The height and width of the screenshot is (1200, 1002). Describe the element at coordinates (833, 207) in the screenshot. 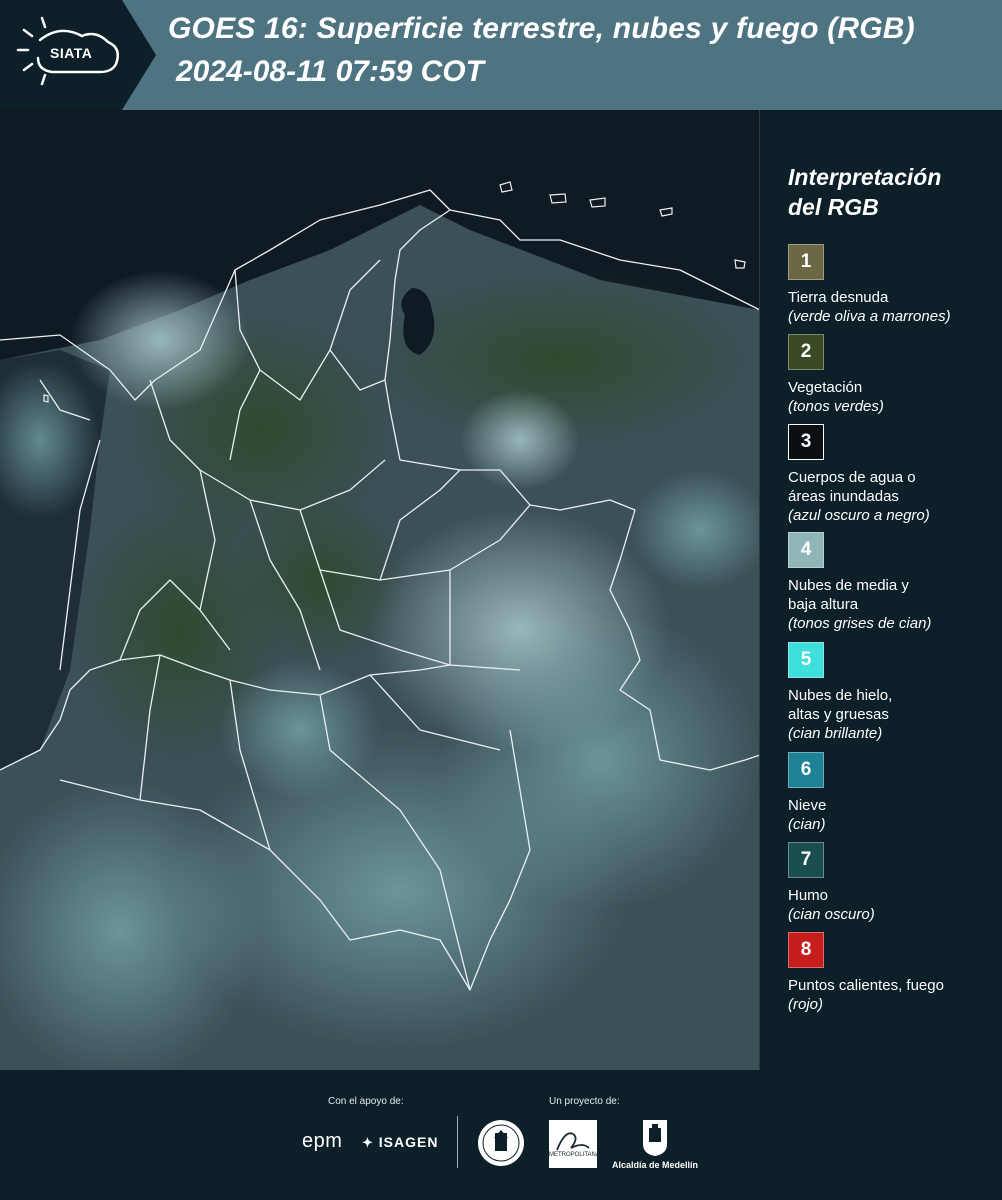

I see `legend-title-line2: del RGB` at that location.